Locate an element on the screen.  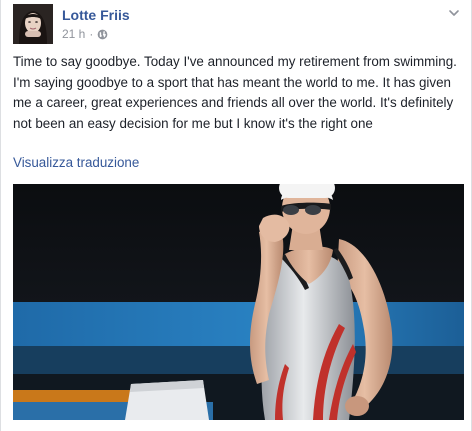
globe-icon is located at coordinates (102, 34).